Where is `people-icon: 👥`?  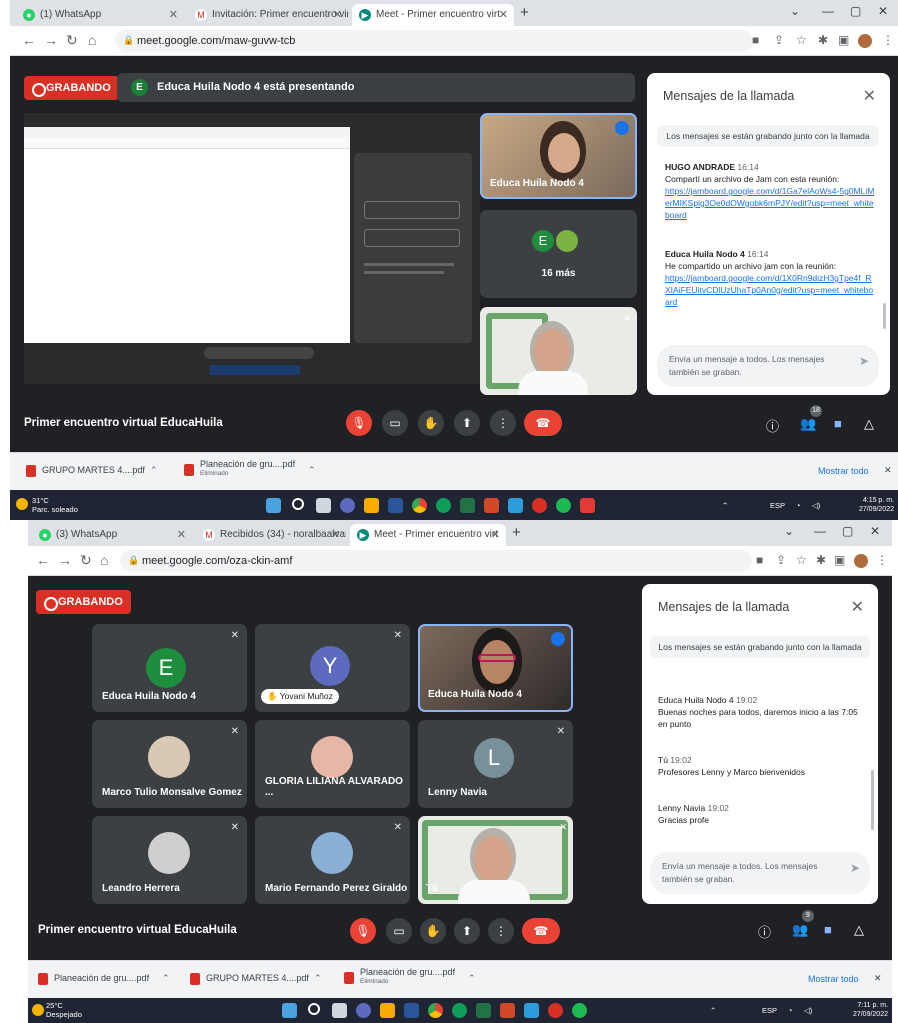 people-icon: 👥 is located at coordinates (800, 930).